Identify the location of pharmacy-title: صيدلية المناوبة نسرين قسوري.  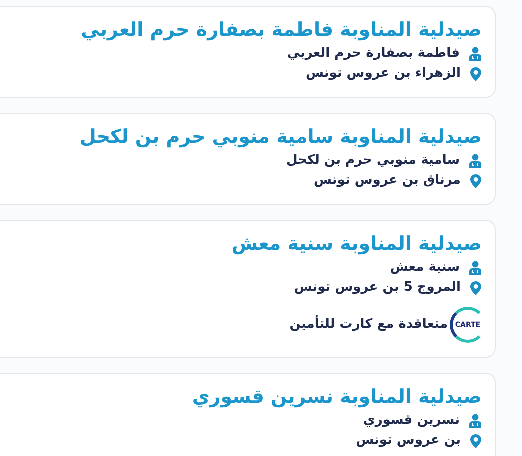
(337, 397).